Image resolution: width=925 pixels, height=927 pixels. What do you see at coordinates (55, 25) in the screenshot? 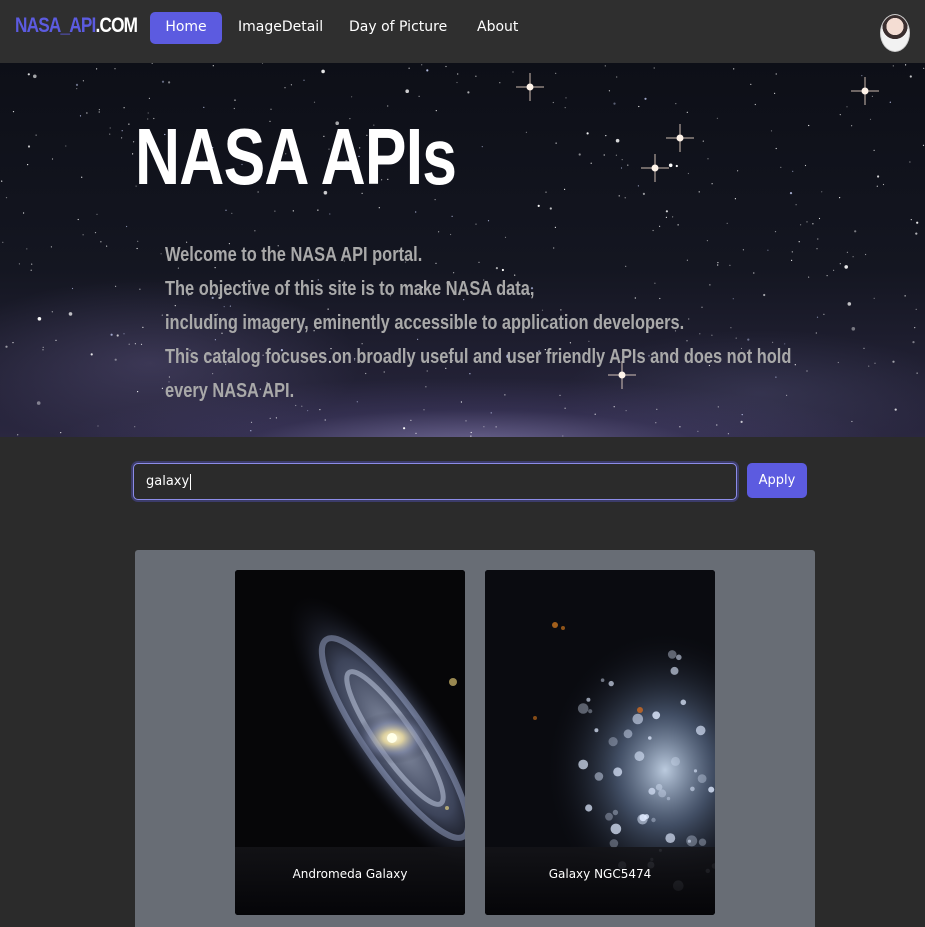
I see `brand-name: NASA_API` at bounding box center [55, 25].